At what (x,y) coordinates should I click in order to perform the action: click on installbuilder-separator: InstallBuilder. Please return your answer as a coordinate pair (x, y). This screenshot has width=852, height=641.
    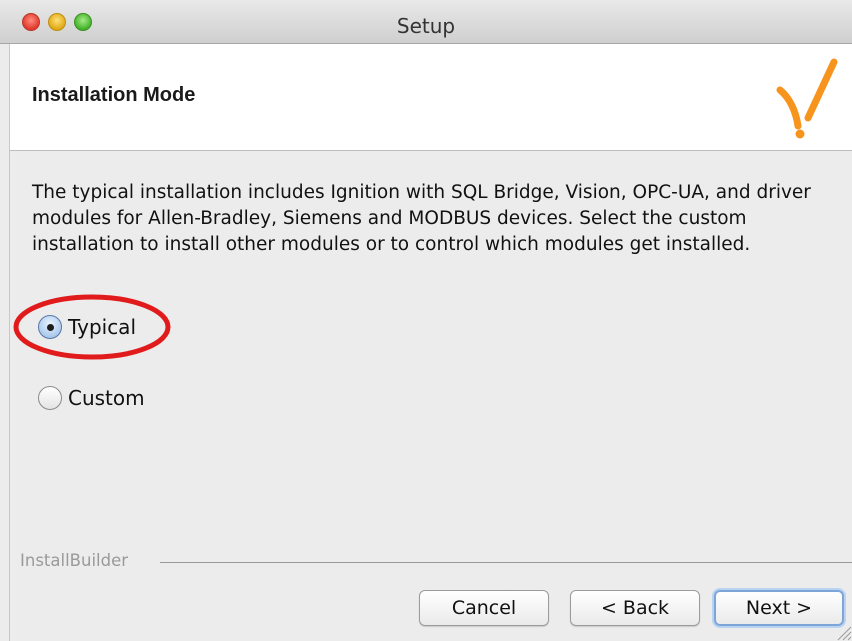
    Looking at the image, I should click on (436, 562).